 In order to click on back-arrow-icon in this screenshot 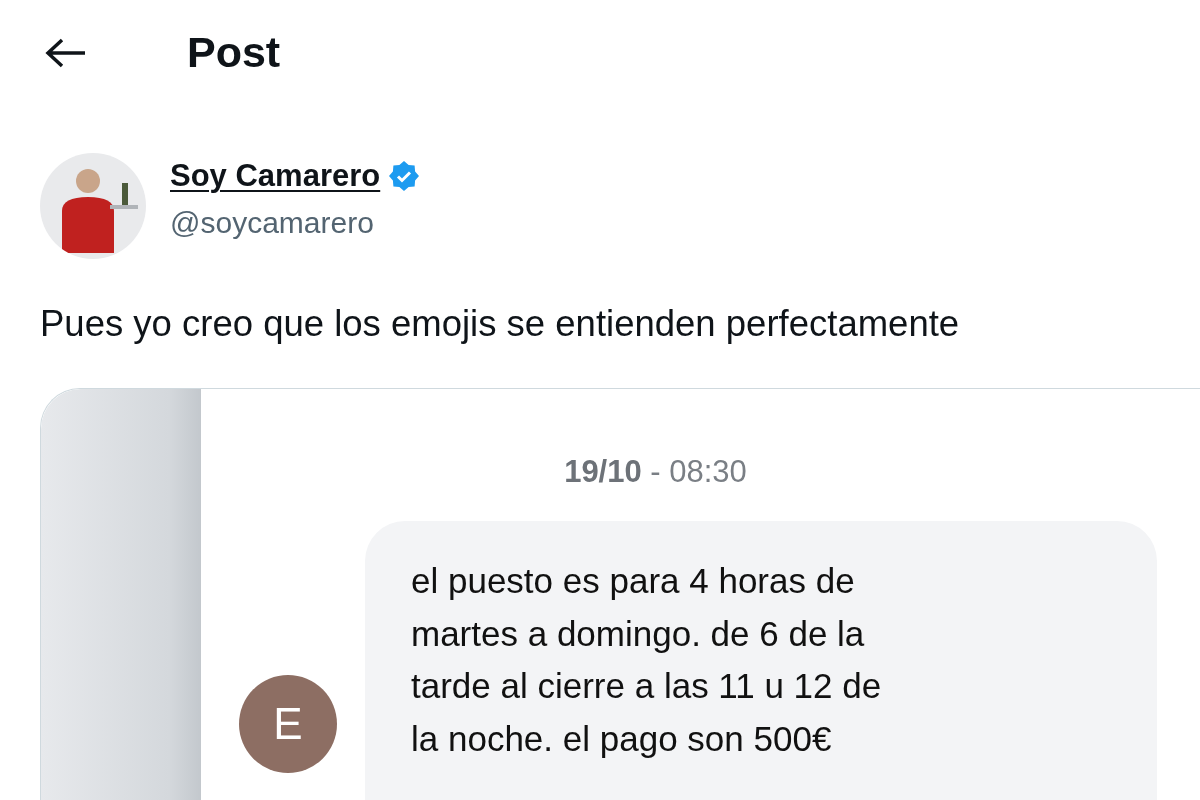, I will do `click(66, 52)`.